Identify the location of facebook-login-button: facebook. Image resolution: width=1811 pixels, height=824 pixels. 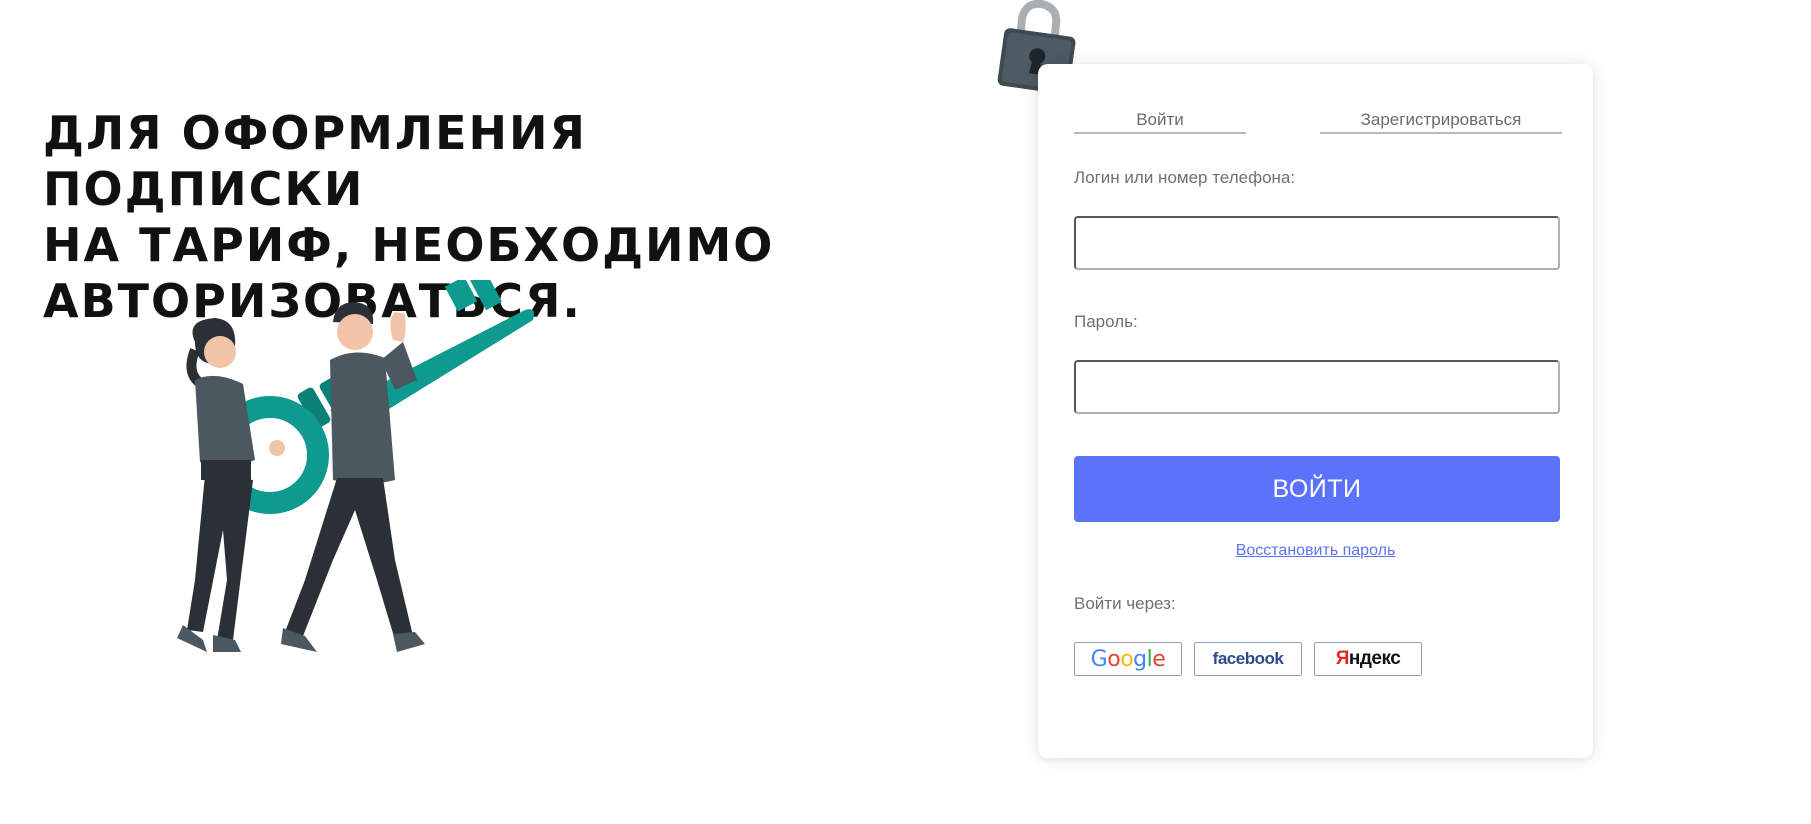
(1248, 659).